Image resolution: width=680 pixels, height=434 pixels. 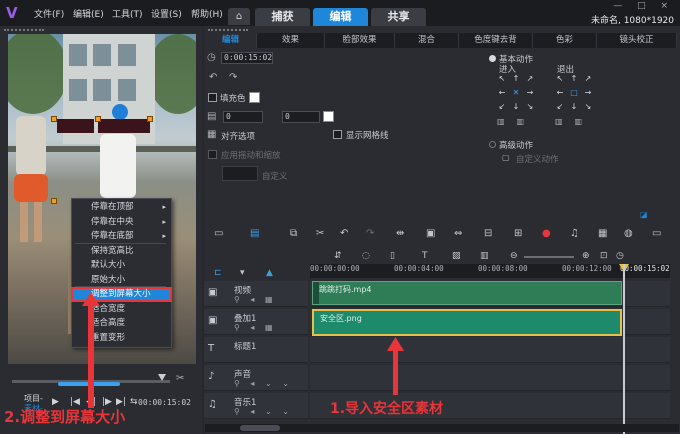 I want to click on tab-lens-correction: 镜头校正, so click(x=637, y=40).